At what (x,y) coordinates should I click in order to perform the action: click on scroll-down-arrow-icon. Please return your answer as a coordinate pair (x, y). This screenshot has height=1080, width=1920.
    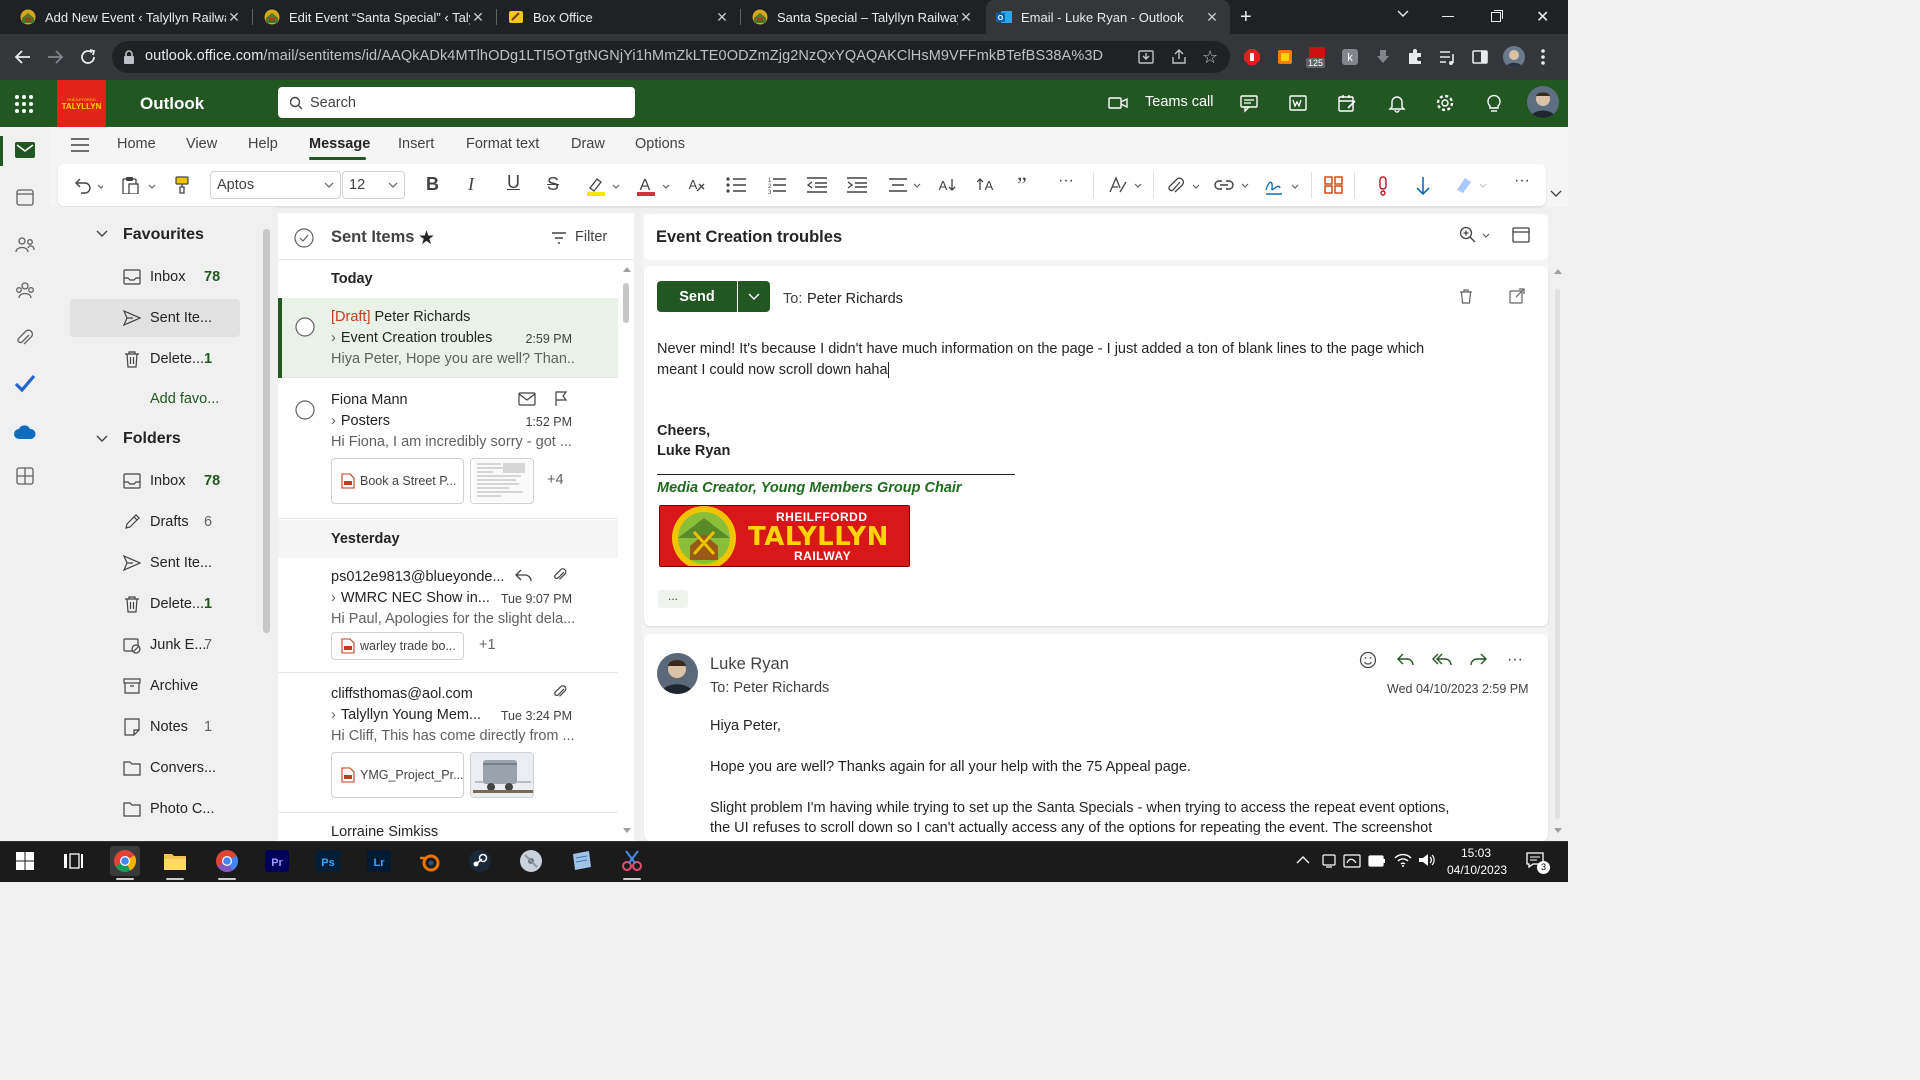
    Looking at the image, I should click on (627, 831).